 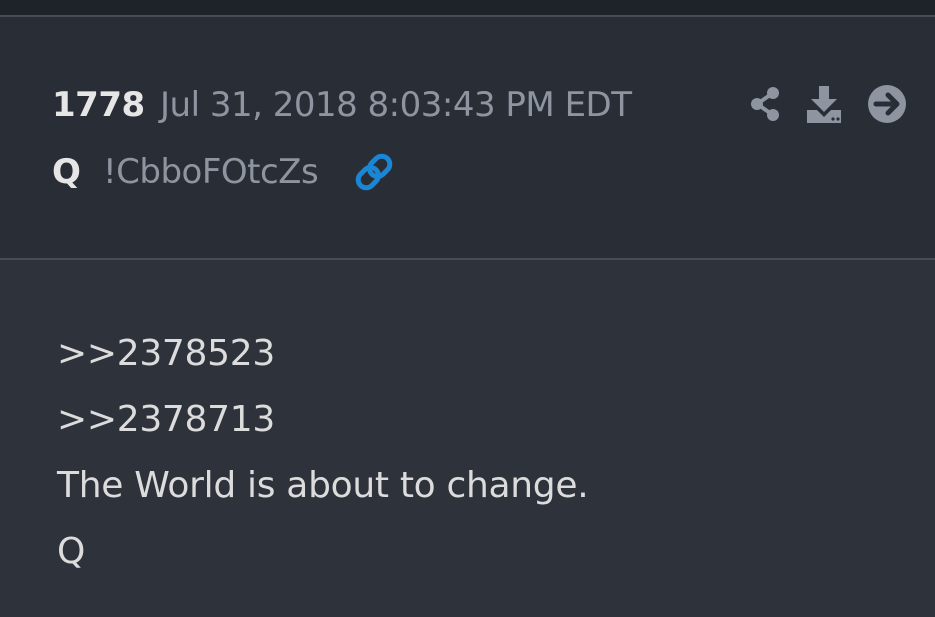 I want to click on post-reference-link: >>2378713, so click(x=166, y=420).